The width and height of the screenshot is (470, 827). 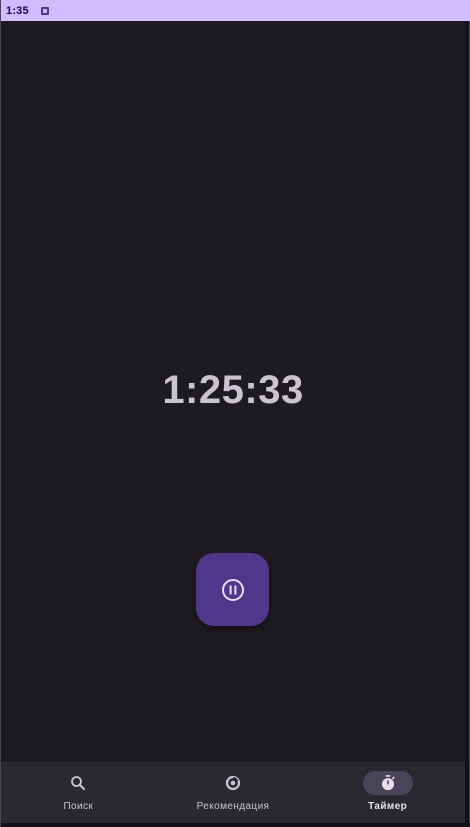 What do you see at coordinates (17, 10) in the screenshot?
I see `status-time: 1:35` at bounding box center [17, 10].